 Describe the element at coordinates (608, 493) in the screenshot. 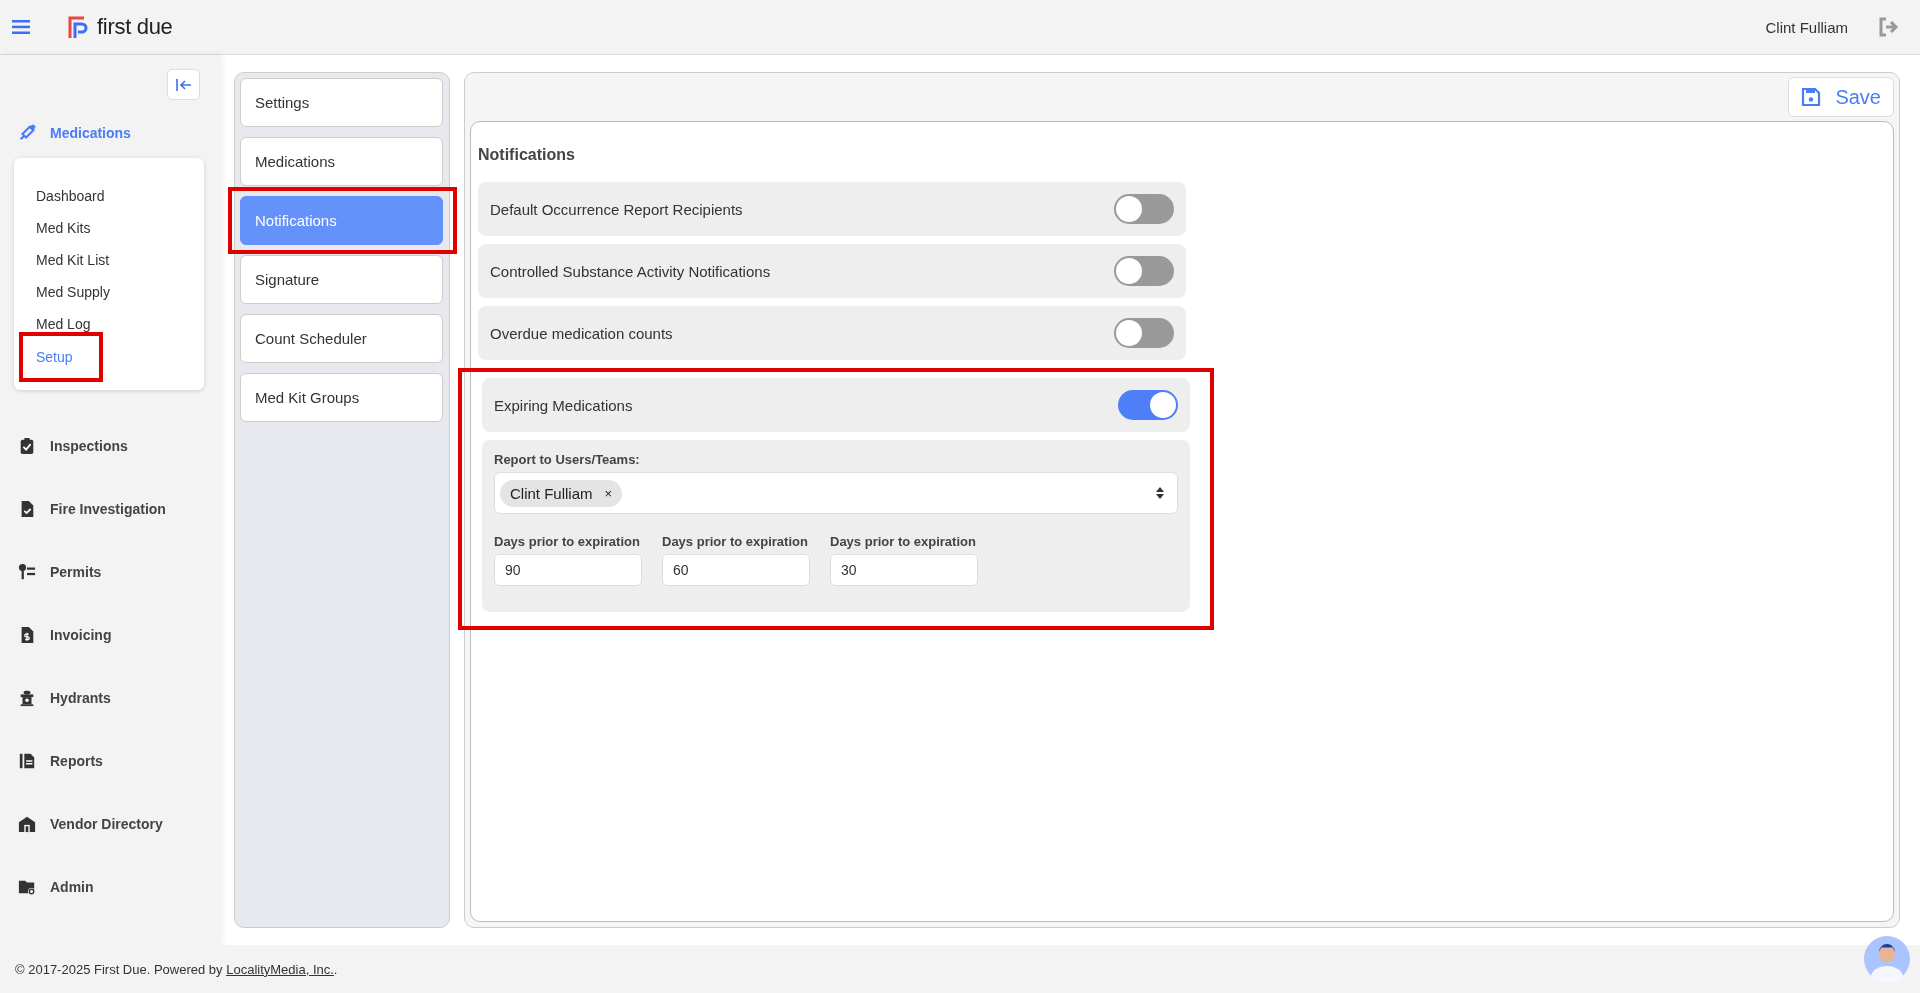

I see `remove-tag-button: ×` at that location.